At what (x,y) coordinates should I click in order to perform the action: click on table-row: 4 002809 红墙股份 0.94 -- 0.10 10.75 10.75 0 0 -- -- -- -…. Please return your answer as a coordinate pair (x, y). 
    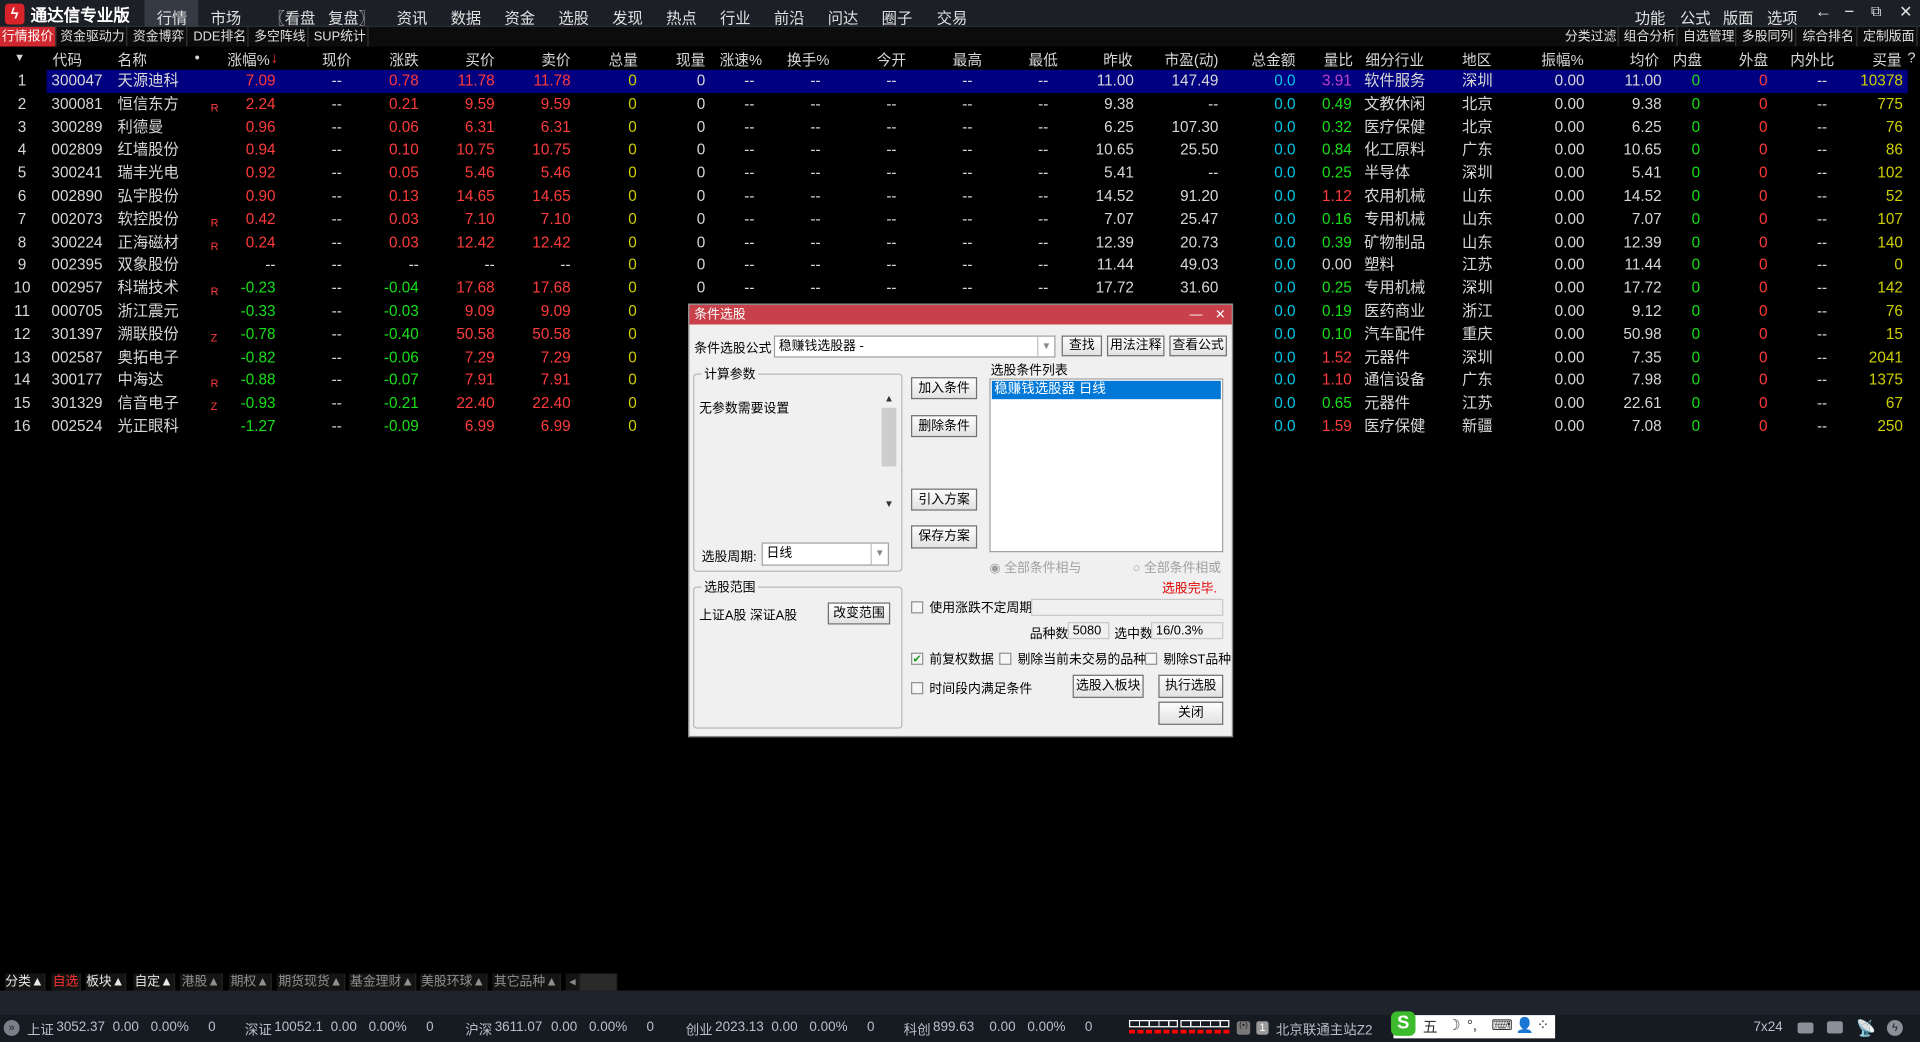
    Looking at the image, I should click on (960, 150).